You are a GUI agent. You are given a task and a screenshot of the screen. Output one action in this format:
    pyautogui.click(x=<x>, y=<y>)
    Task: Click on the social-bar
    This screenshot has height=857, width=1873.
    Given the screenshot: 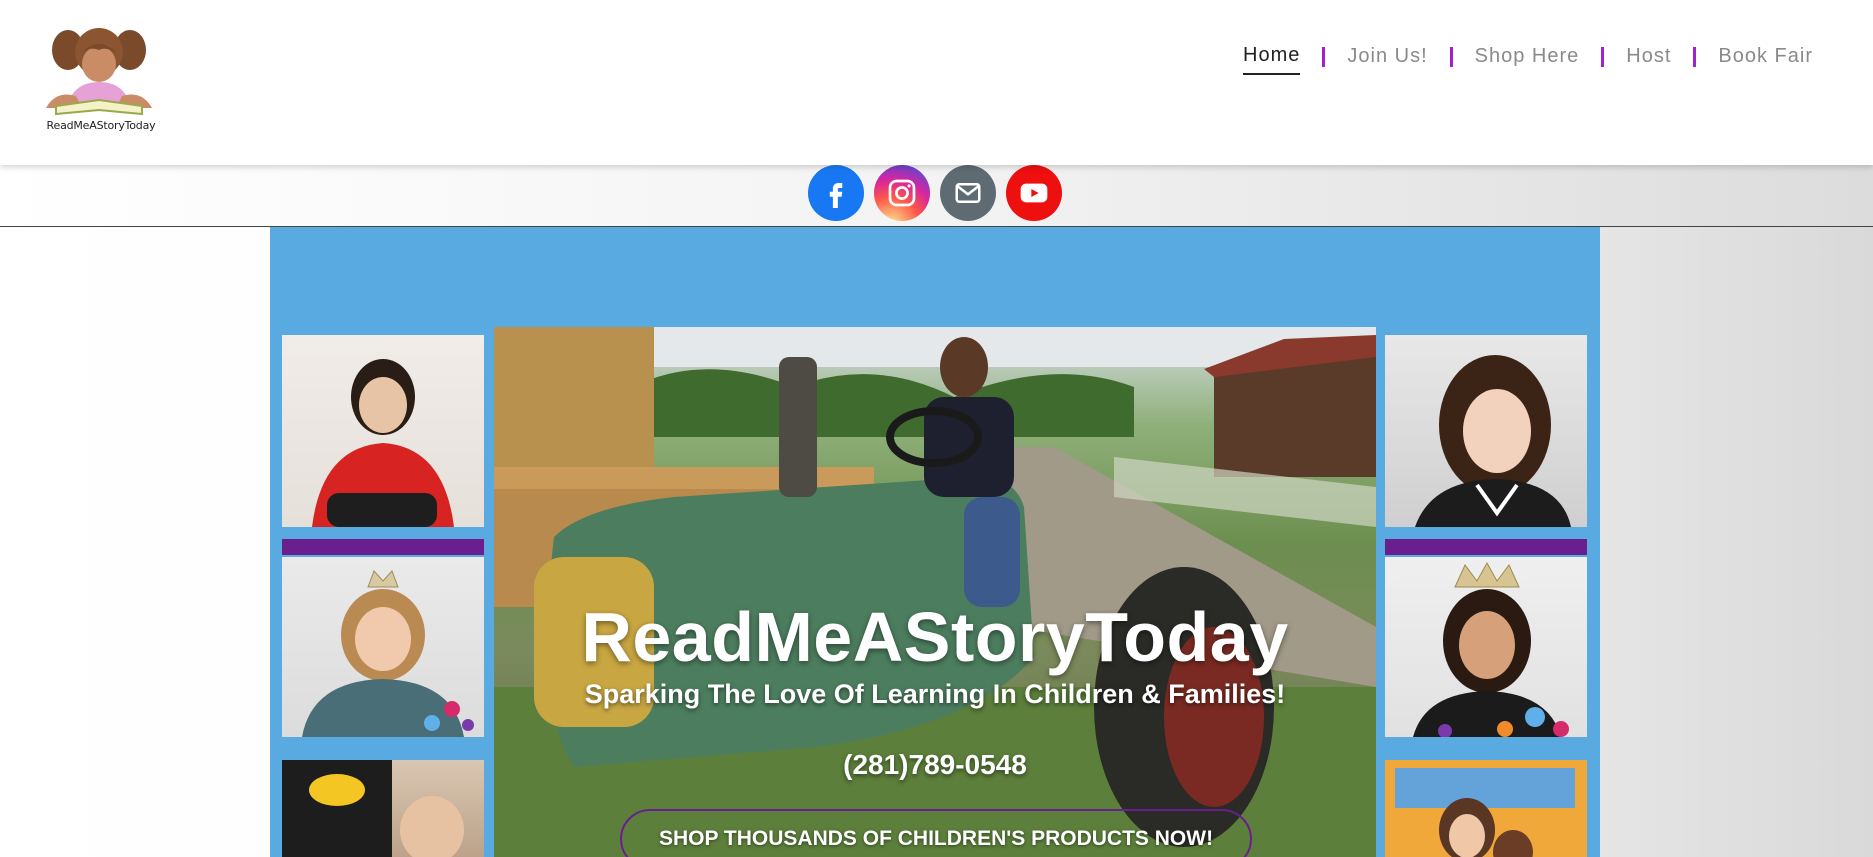 What is the action you would take?
    pyautogui.click(x=936, y=196)
    